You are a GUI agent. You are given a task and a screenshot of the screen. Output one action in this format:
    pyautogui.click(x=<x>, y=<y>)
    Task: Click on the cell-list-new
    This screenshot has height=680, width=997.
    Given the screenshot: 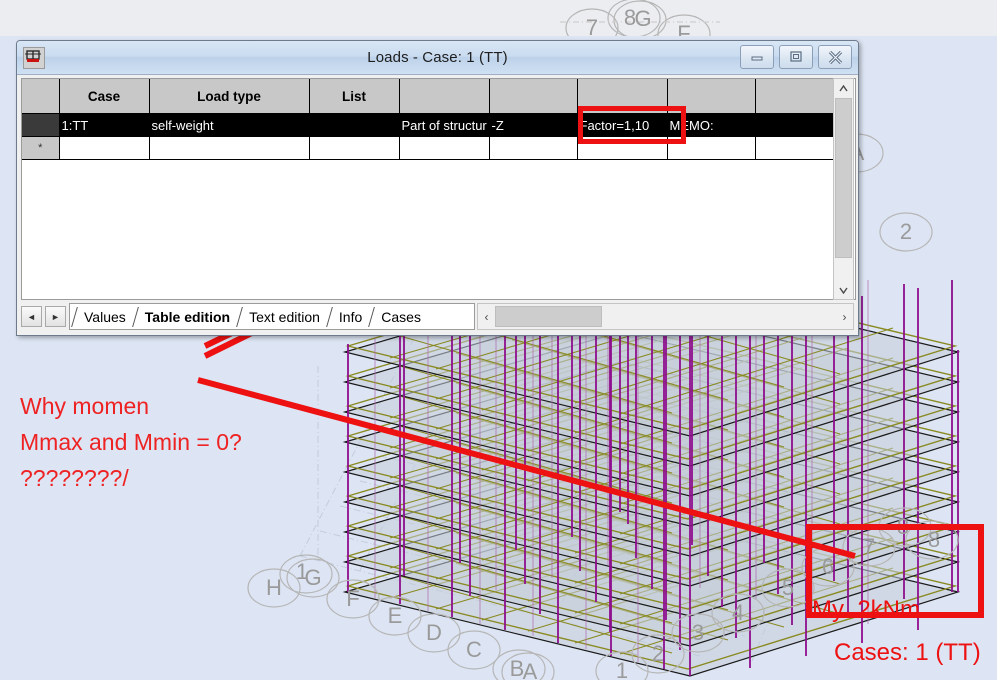 What is the action you would take?
    pyautogui.click(x=354, y=148)
    